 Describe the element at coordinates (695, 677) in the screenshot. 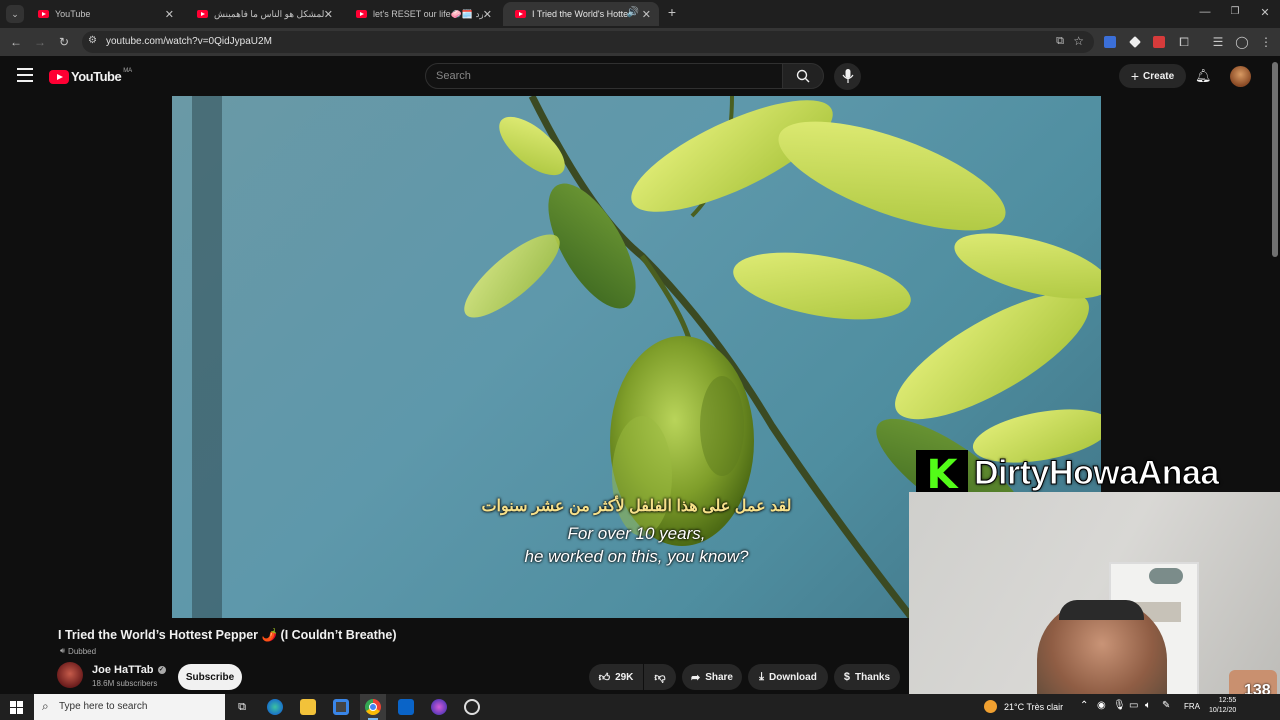

I see `share-arrow-icon: ➦` at that location.